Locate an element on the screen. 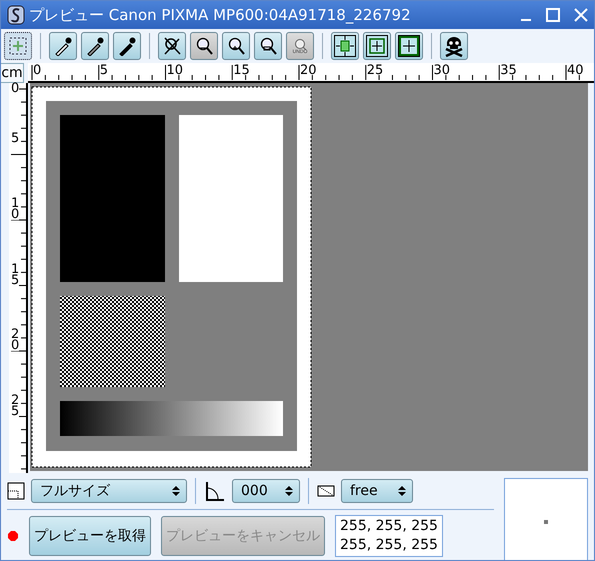  rotation-icon is located at coordinates (215, 491).